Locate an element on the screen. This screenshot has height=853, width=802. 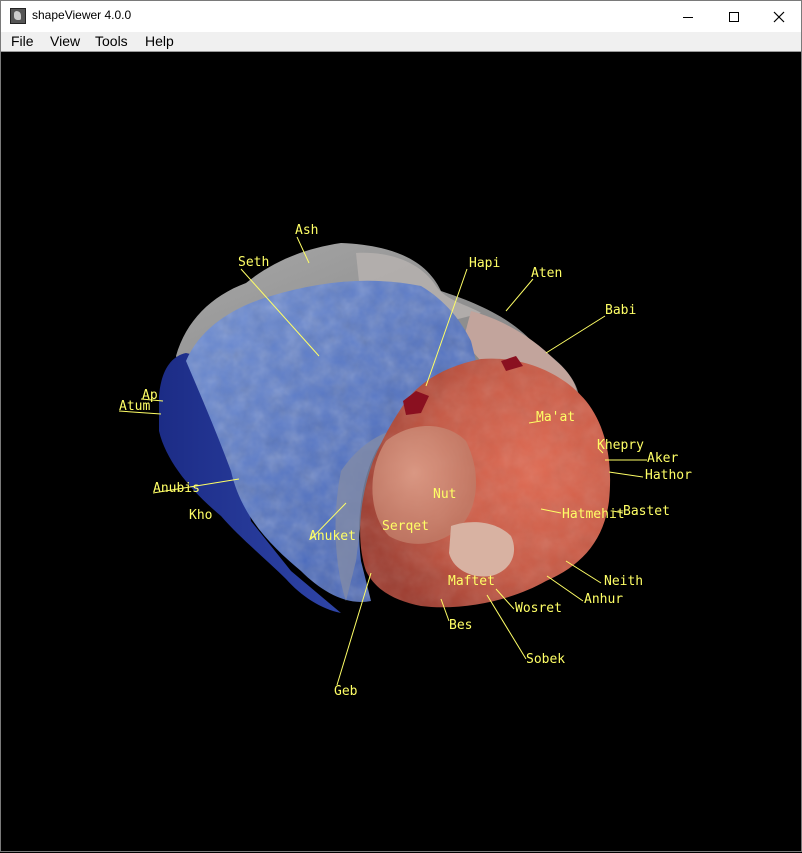
label-neith: Neith is located at coordinates (623, 581).